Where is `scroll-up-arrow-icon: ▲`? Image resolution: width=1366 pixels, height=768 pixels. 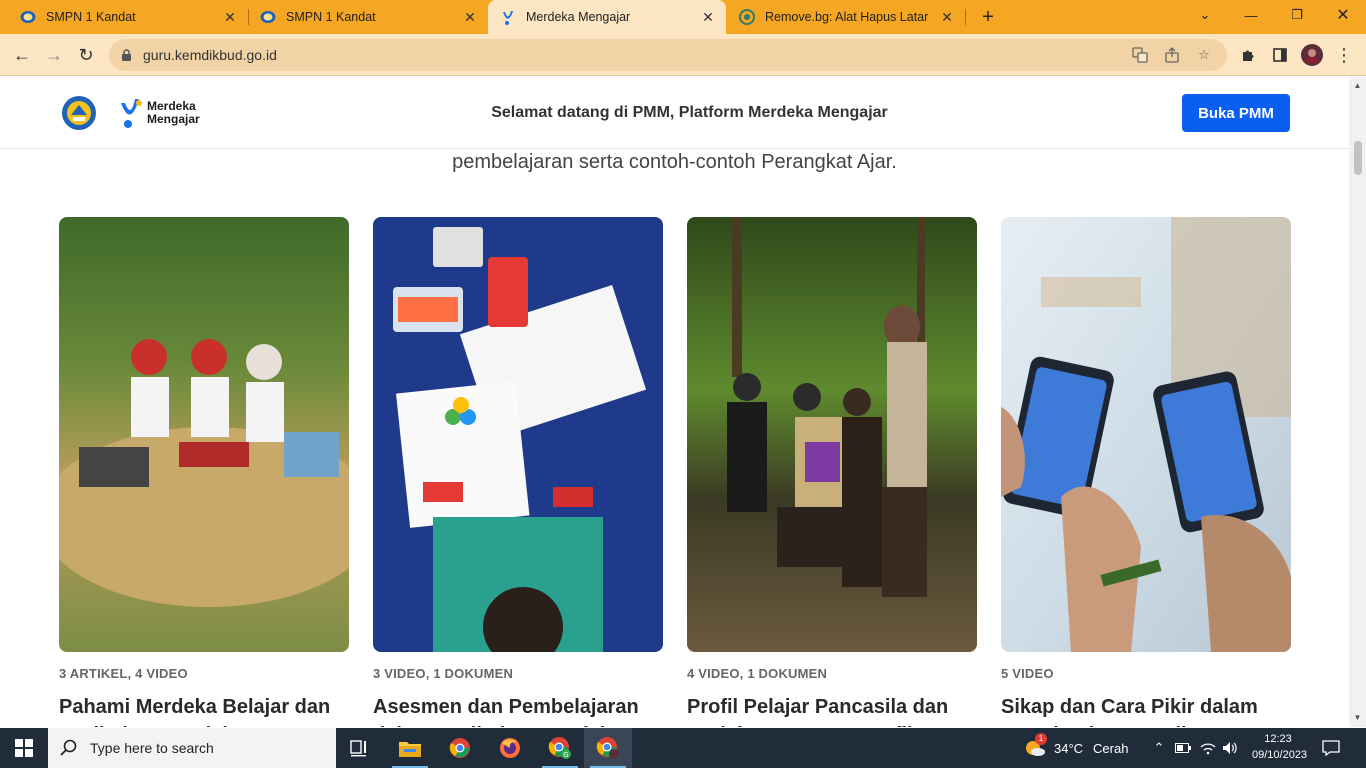
scroll-up-arrow-icon: ▲ is located at coordinates (1357, 86).